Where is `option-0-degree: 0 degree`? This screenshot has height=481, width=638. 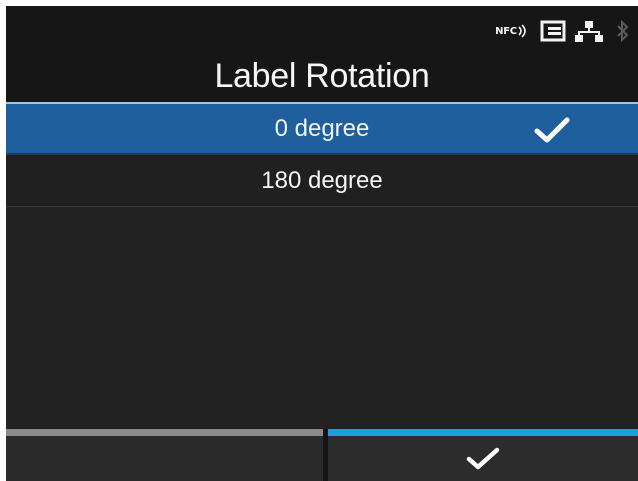
option-0-degree: 0 degree is located at coordinates (322, 128).